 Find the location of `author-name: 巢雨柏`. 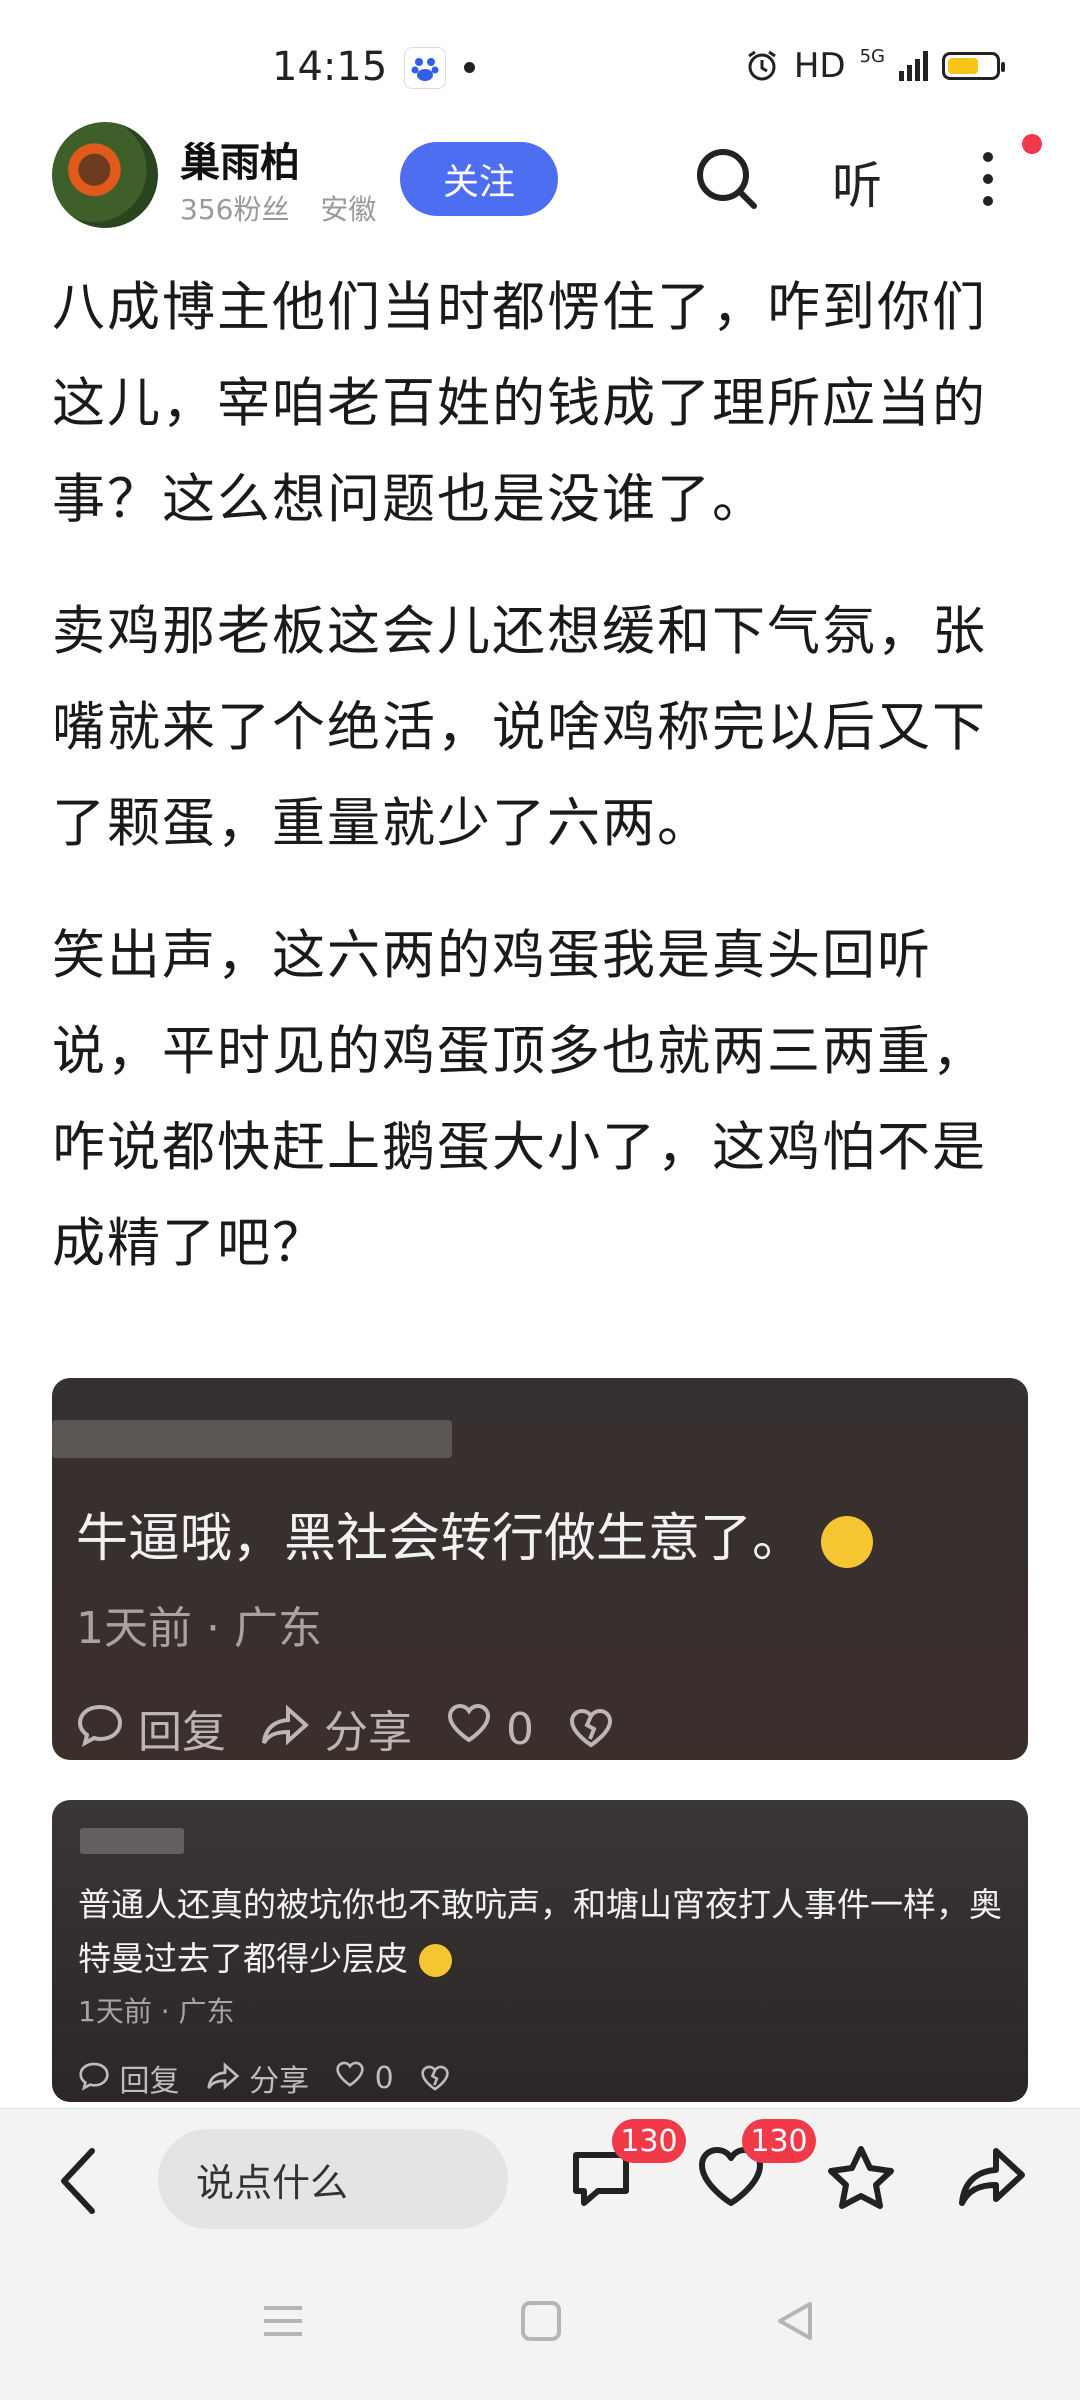

author-name: 巢雨柏 is located at coordinates (240, 159).